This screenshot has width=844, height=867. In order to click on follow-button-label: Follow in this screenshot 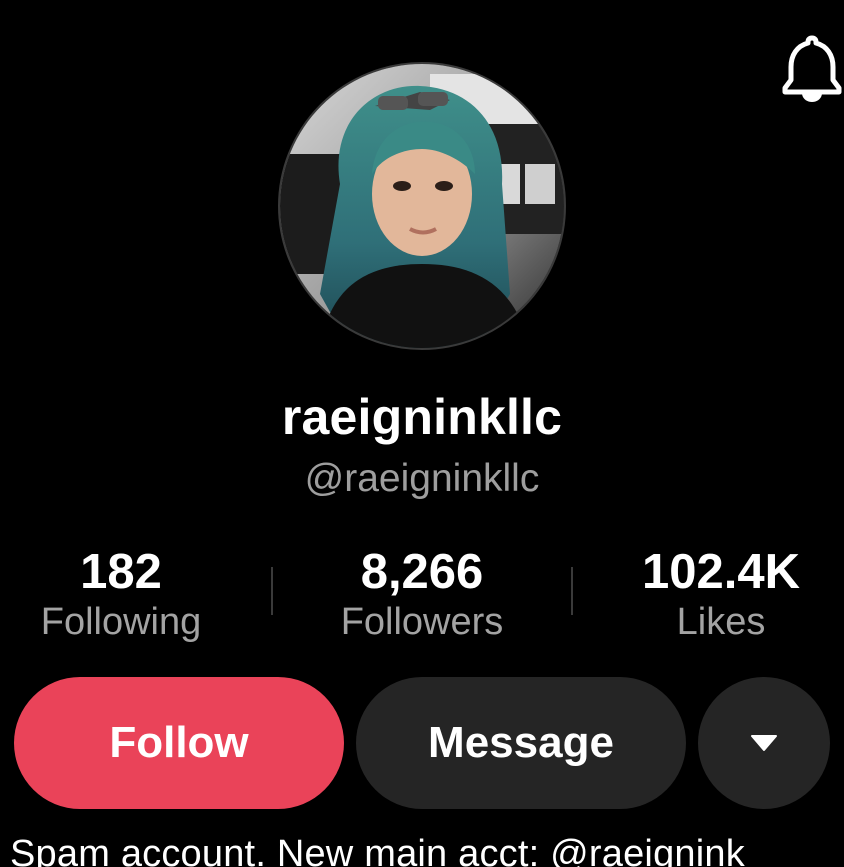, I will do `click(179, 742)`.